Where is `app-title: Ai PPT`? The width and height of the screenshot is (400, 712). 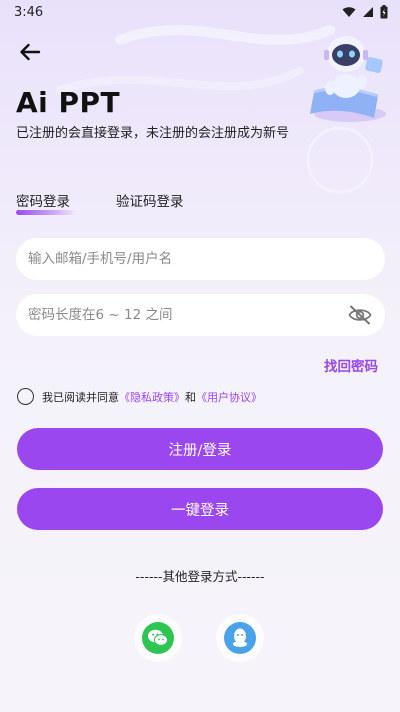
app-title: Ai PPT is located at coordinates (68, 102).